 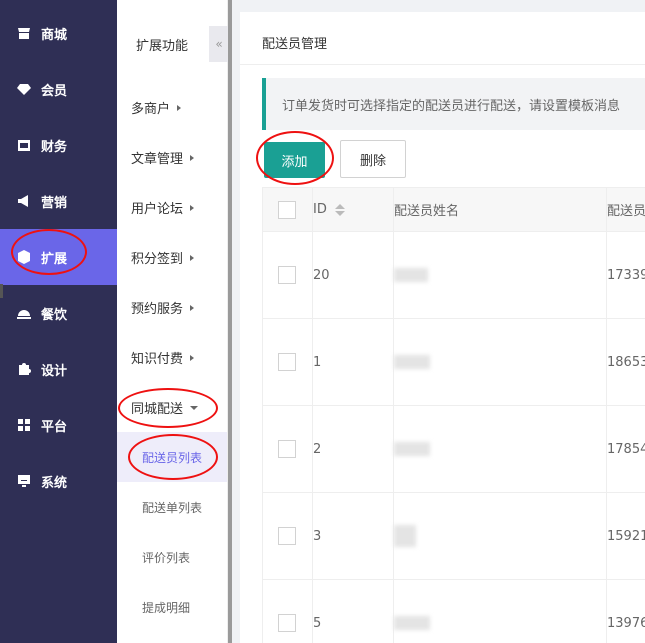 I want to click on header-name: 配送员姓名, so click(x=500, y=209).